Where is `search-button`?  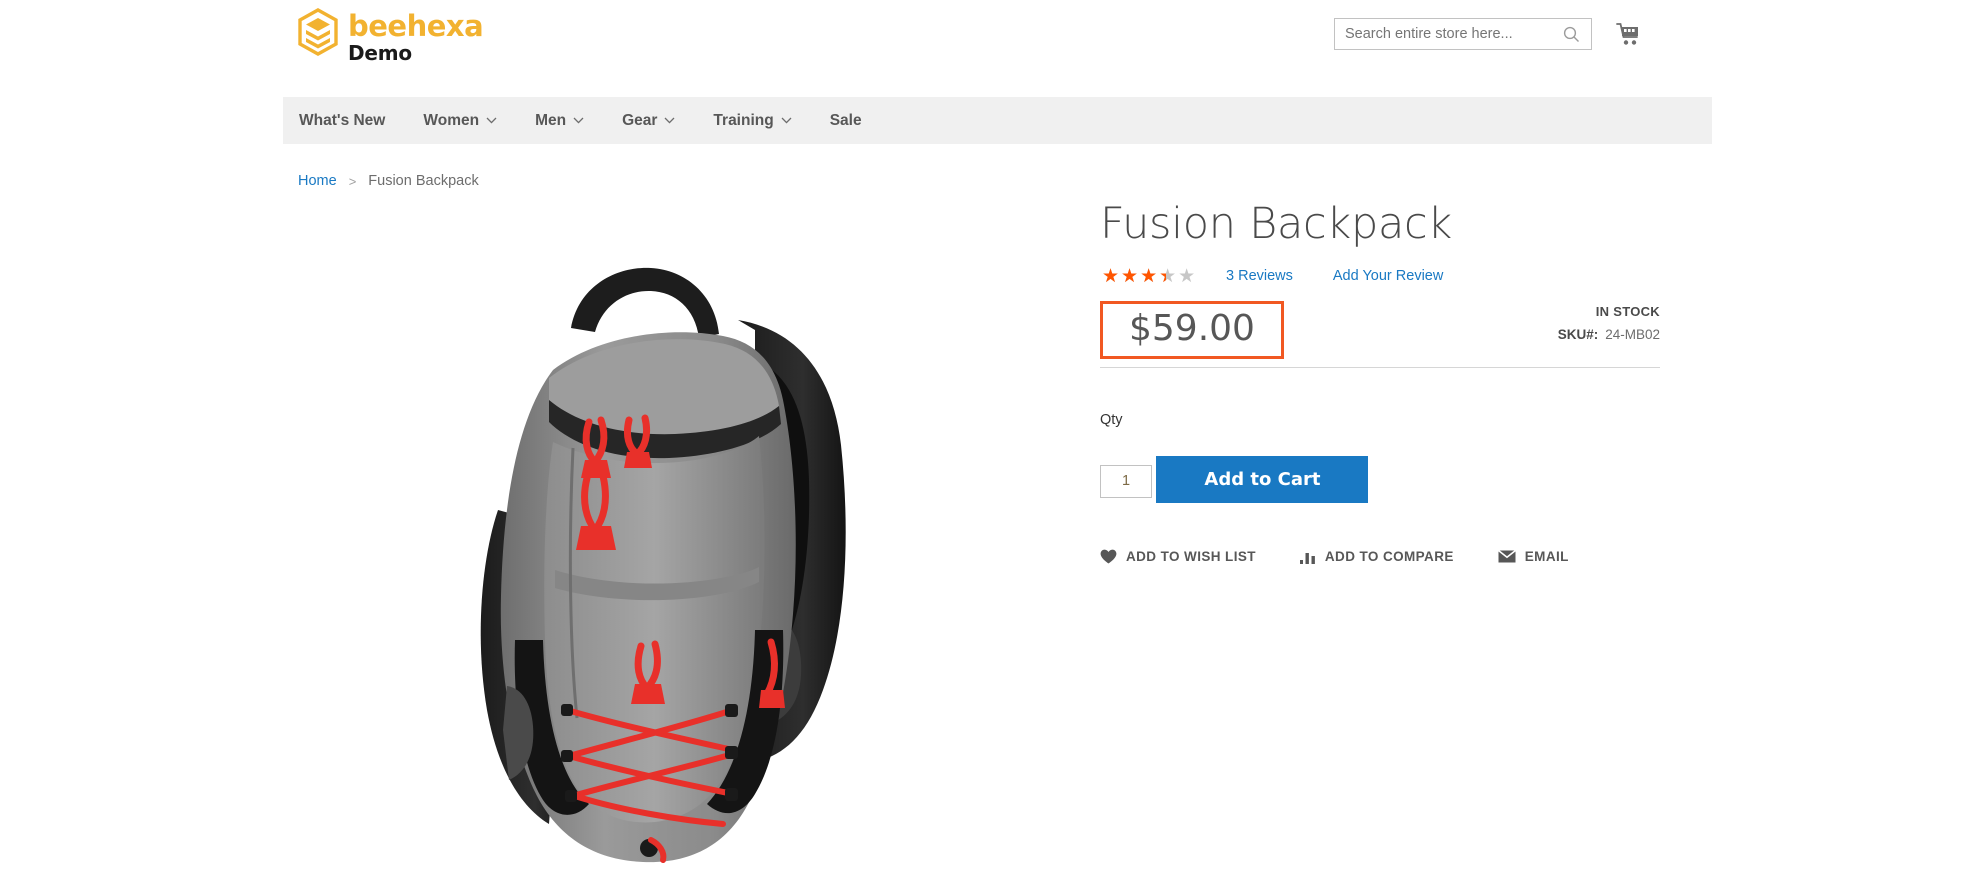
search-button is located at coordinates (1571, 34).